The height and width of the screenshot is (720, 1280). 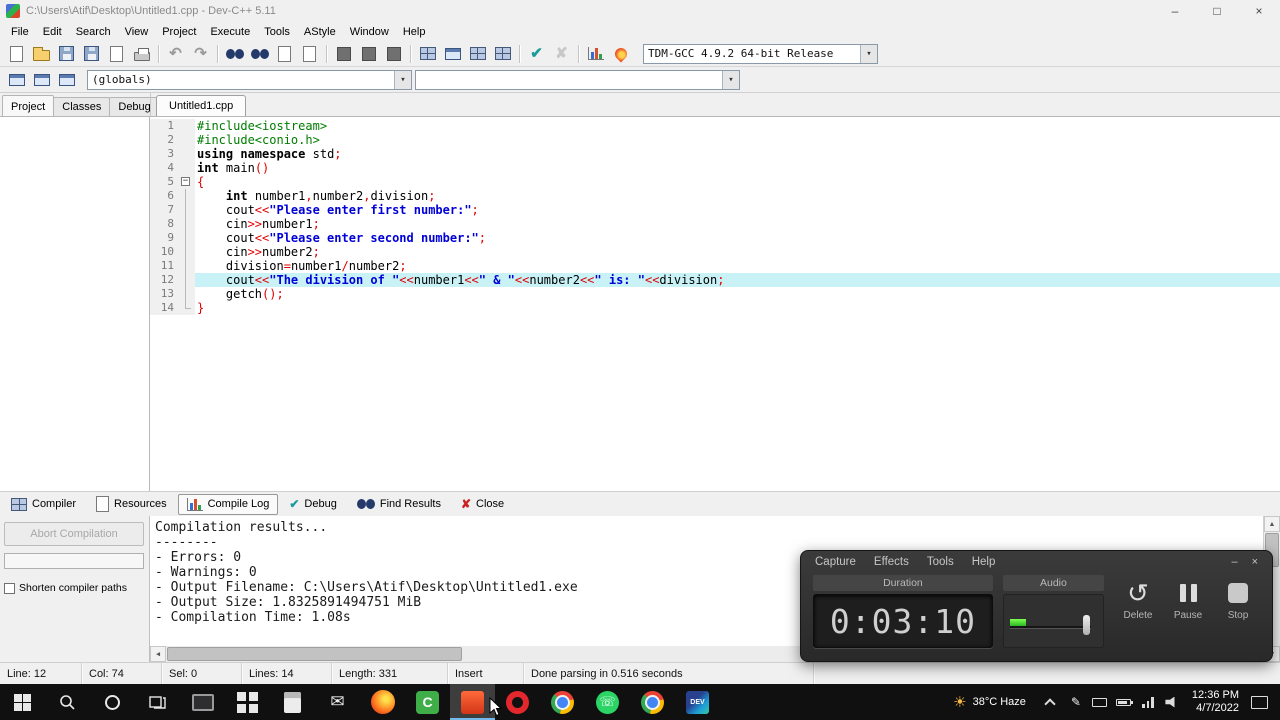 What do you see at coordinates (277, 32) in the screenshot?
I see `menu-tools: Tools` at bounding box center [277, 32].